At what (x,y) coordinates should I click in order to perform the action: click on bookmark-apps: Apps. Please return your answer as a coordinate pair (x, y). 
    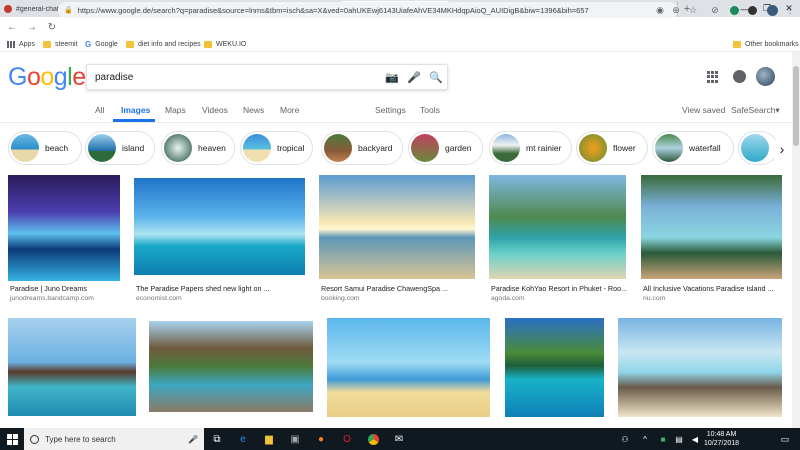
    Looking at the image, I should click on (21, 44).